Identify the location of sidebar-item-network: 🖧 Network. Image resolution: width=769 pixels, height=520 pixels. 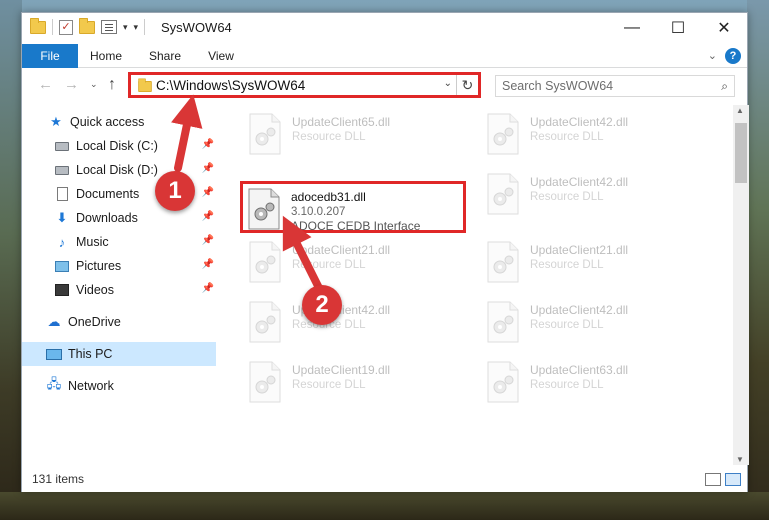
(119, 386).